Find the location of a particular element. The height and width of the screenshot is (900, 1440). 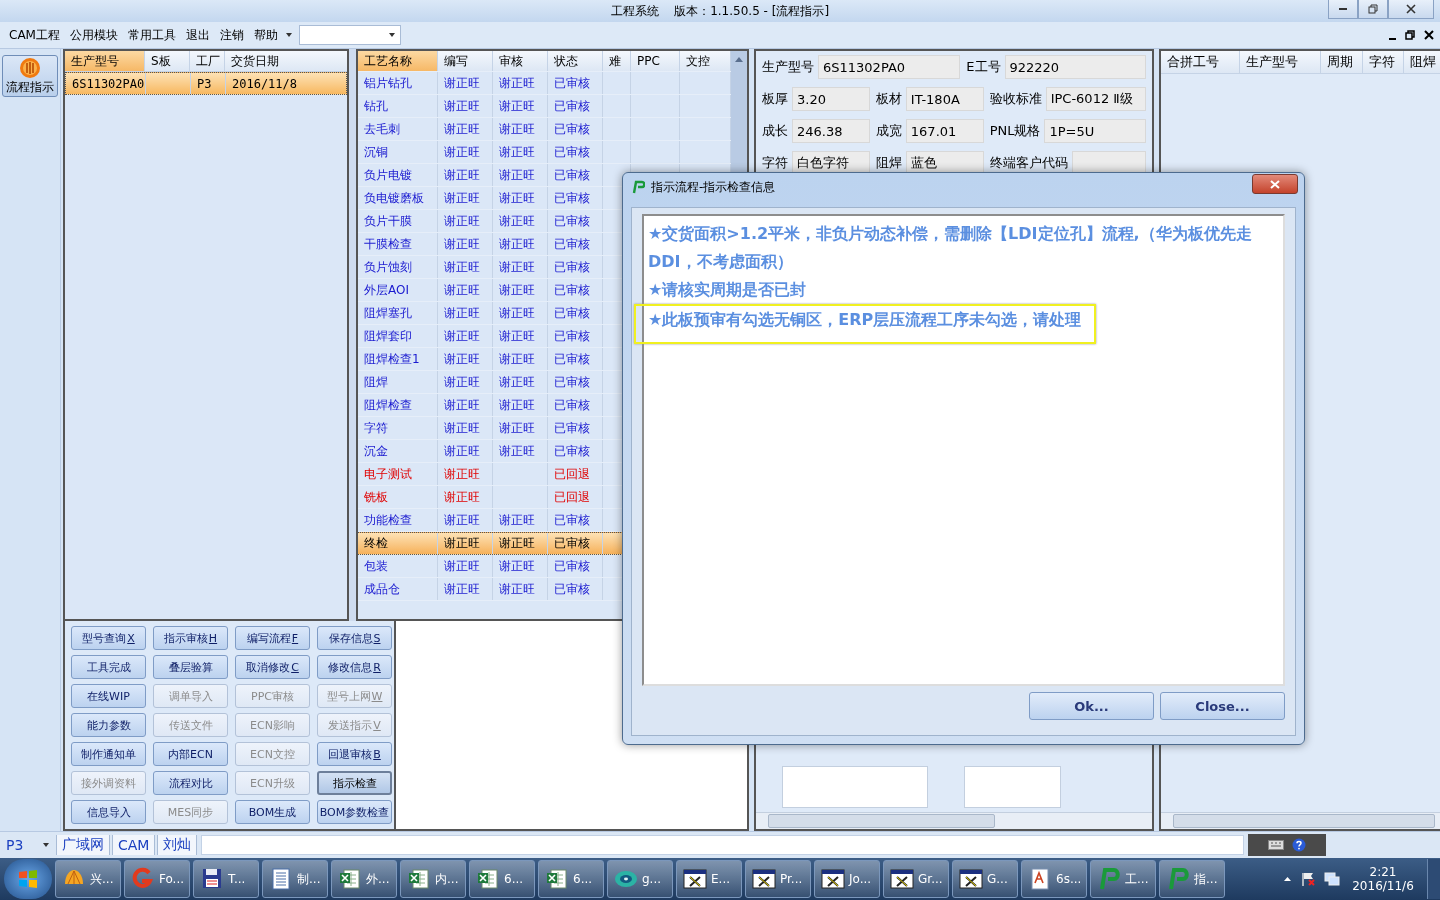

flag-icon is located at coordinates (1308, 879).